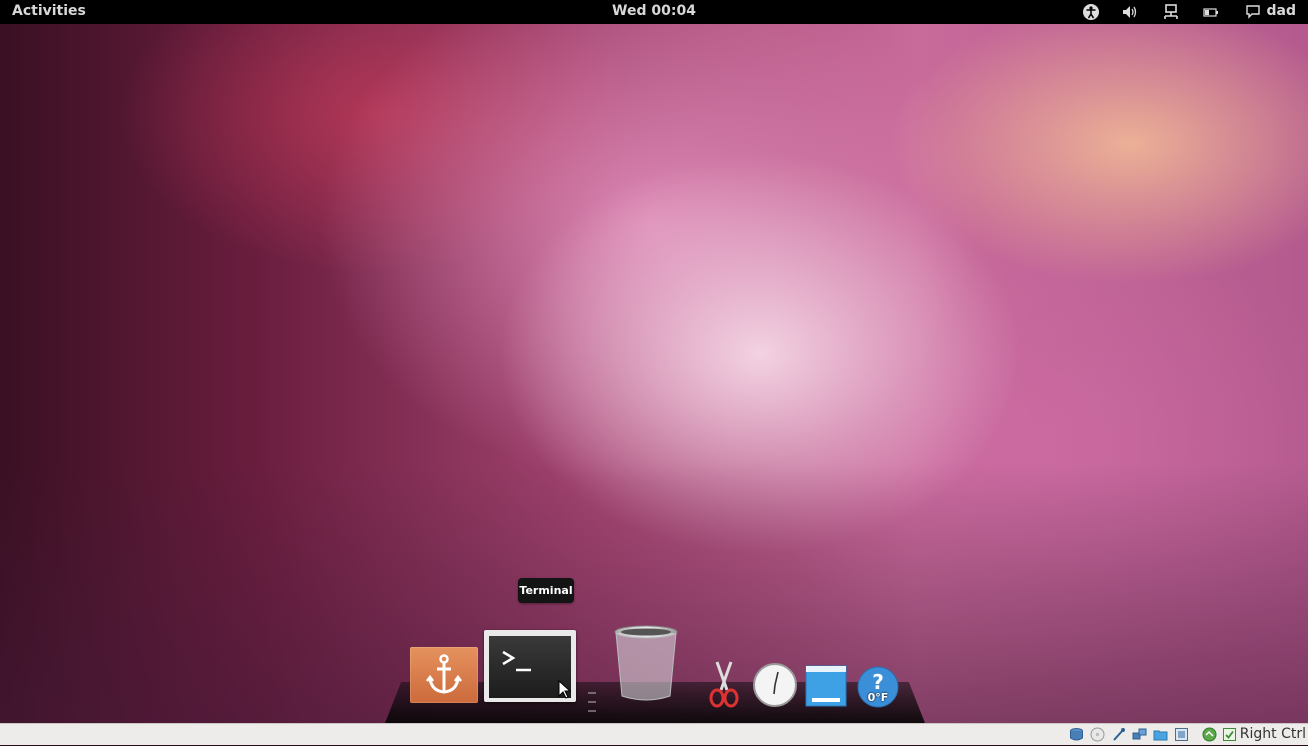 Image resolution: width=1308 pixels, height=746 pixels. What do you see at coordinates (1160, 734) in the screenshot?
I see `shared-folders-icon` at bounding box center [1160, 734].